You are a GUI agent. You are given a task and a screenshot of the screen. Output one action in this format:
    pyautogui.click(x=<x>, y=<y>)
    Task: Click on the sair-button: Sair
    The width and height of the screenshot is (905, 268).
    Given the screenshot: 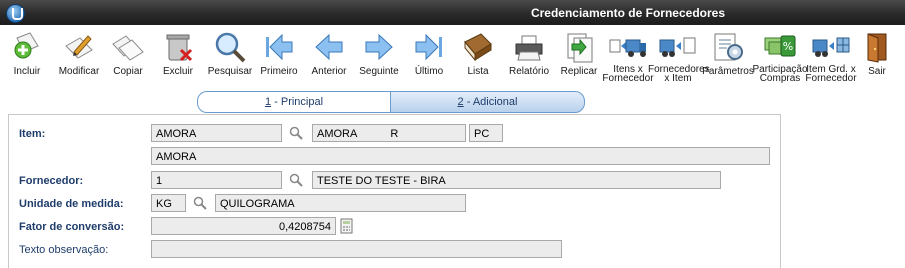 What is the action you would take?
    pyautogui.click(x=877, y=56)
    